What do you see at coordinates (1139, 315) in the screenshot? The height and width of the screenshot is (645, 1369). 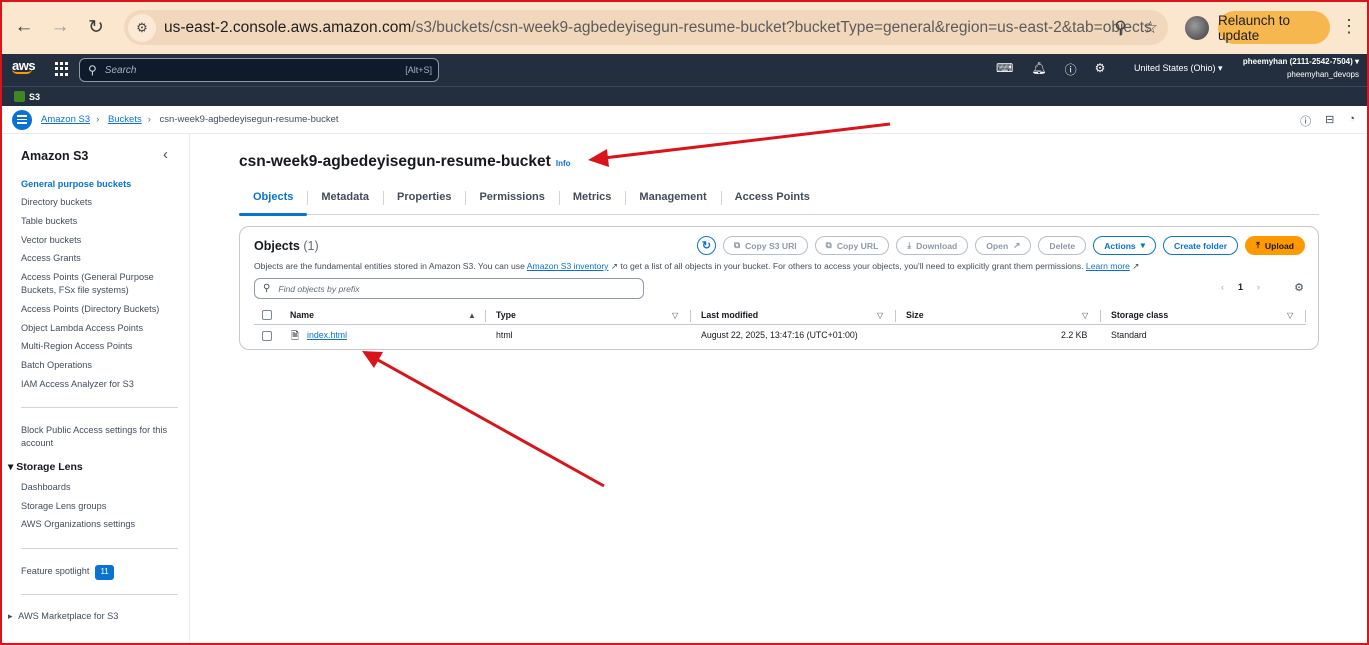 I see `column-storage-class: Storage class` at bounding box center [1139, 315].